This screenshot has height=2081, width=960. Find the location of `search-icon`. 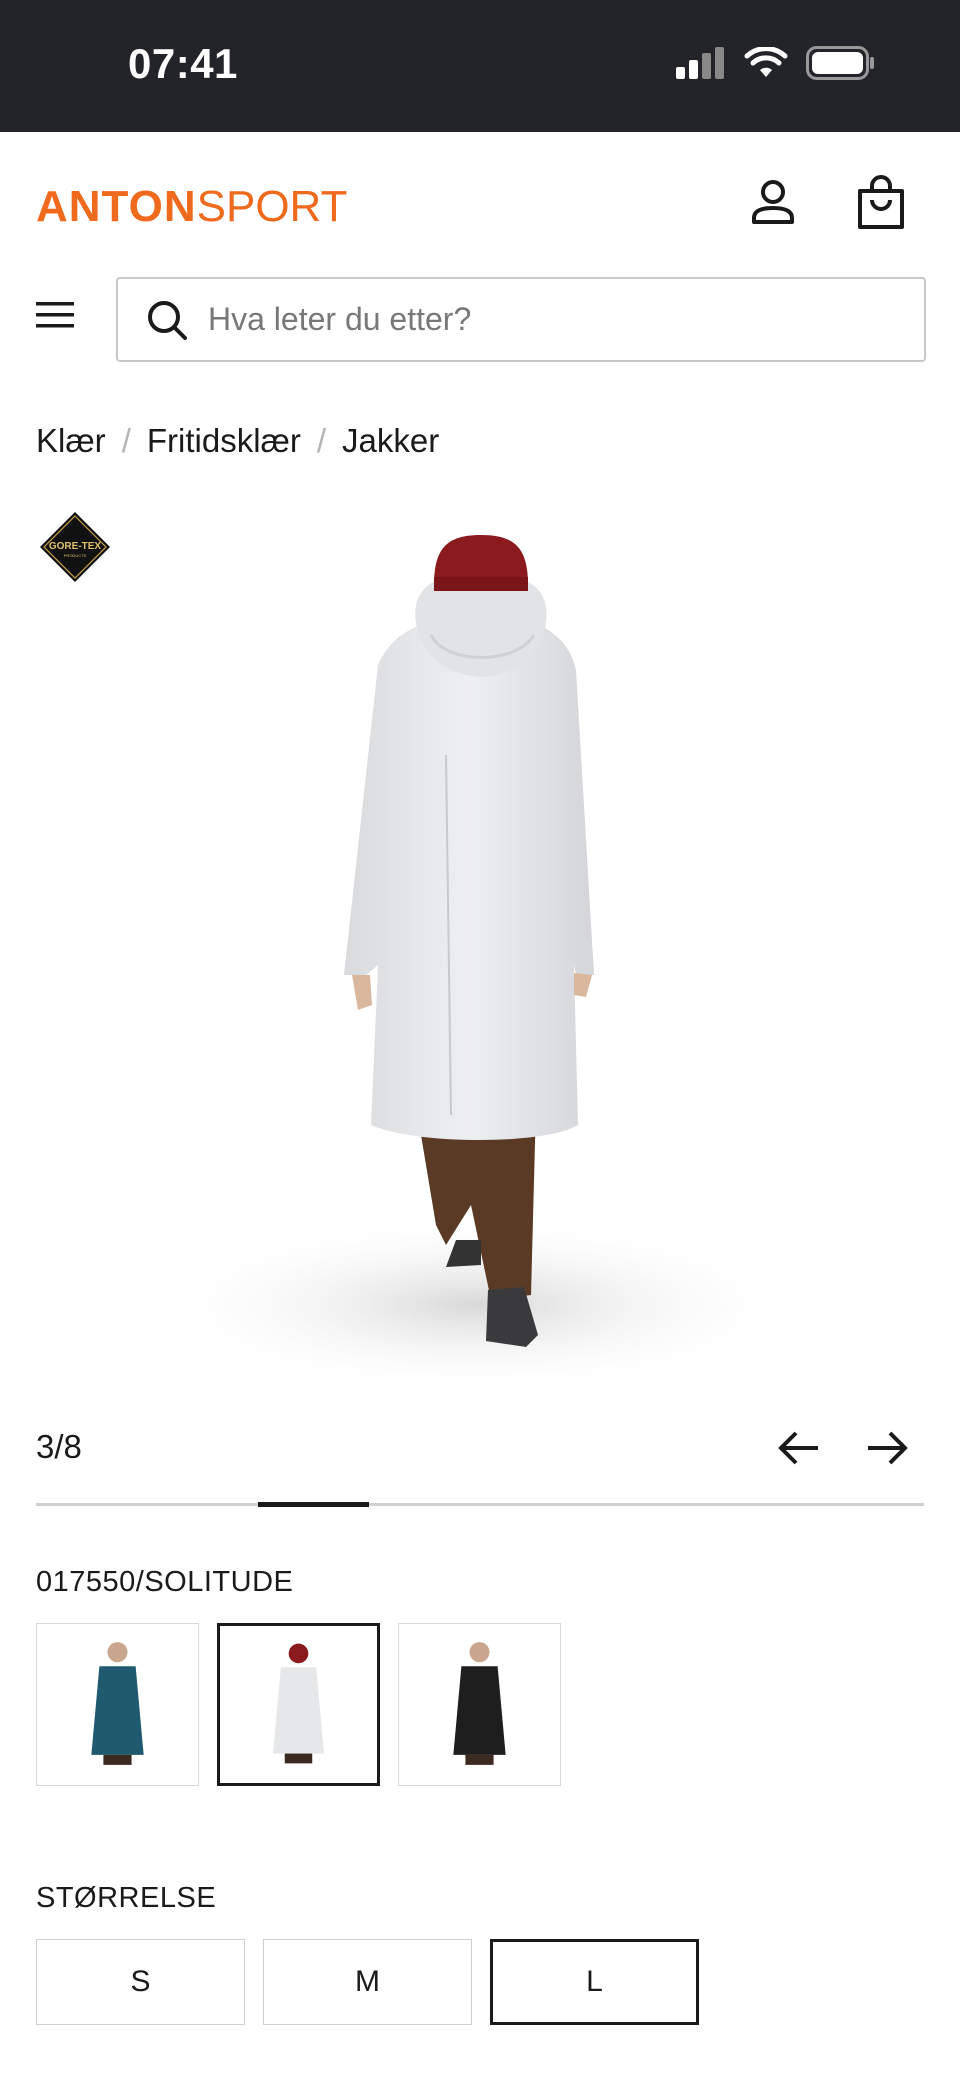

search-icon is located at coordinates (167, 320).